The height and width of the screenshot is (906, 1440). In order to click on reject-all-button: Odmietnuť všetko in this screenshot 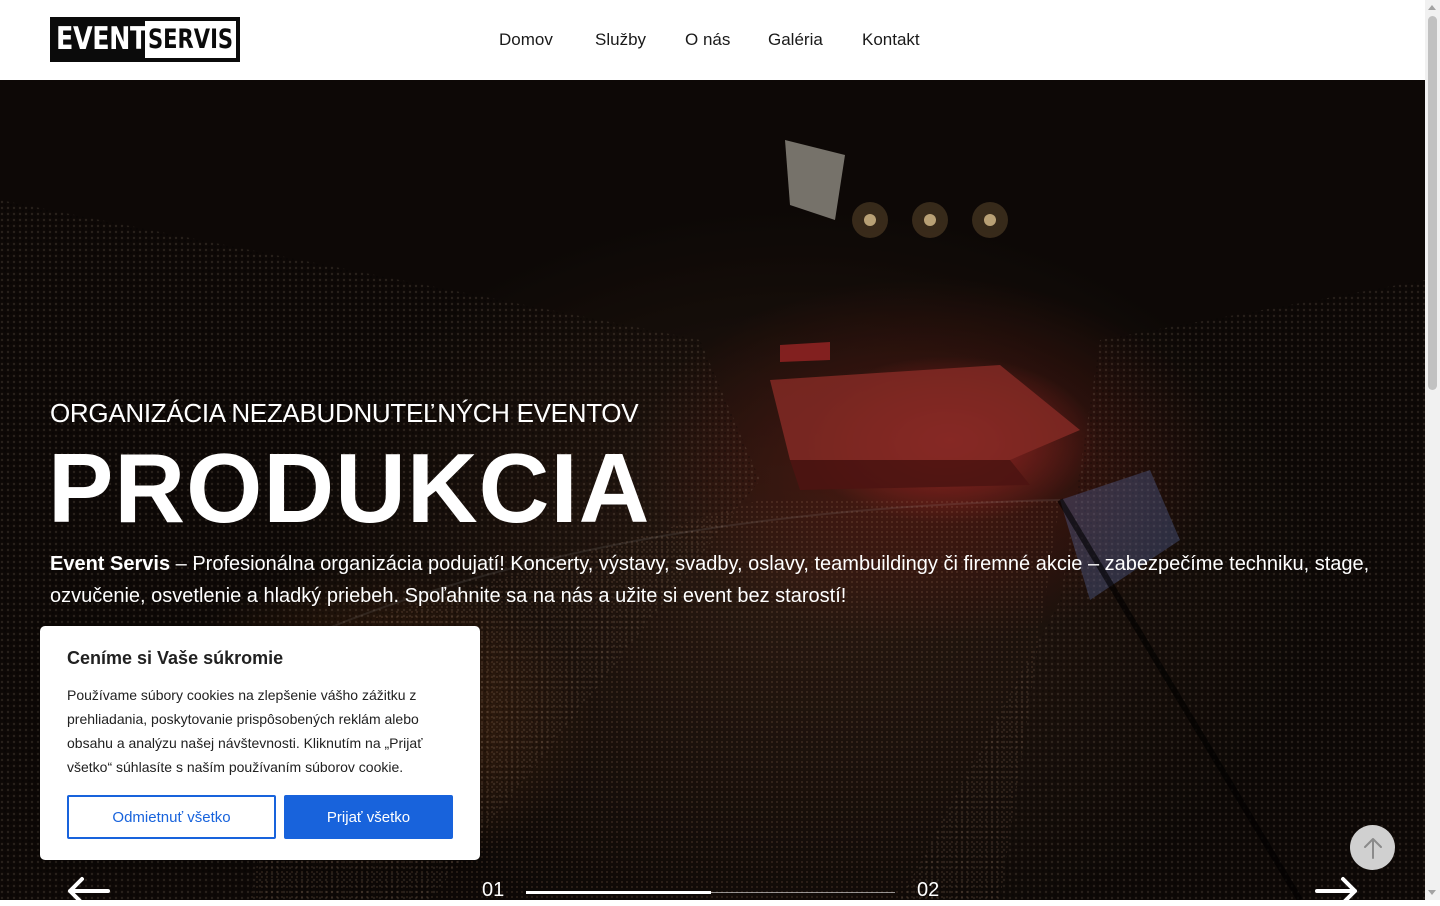, I will do `click(171, 817)`.